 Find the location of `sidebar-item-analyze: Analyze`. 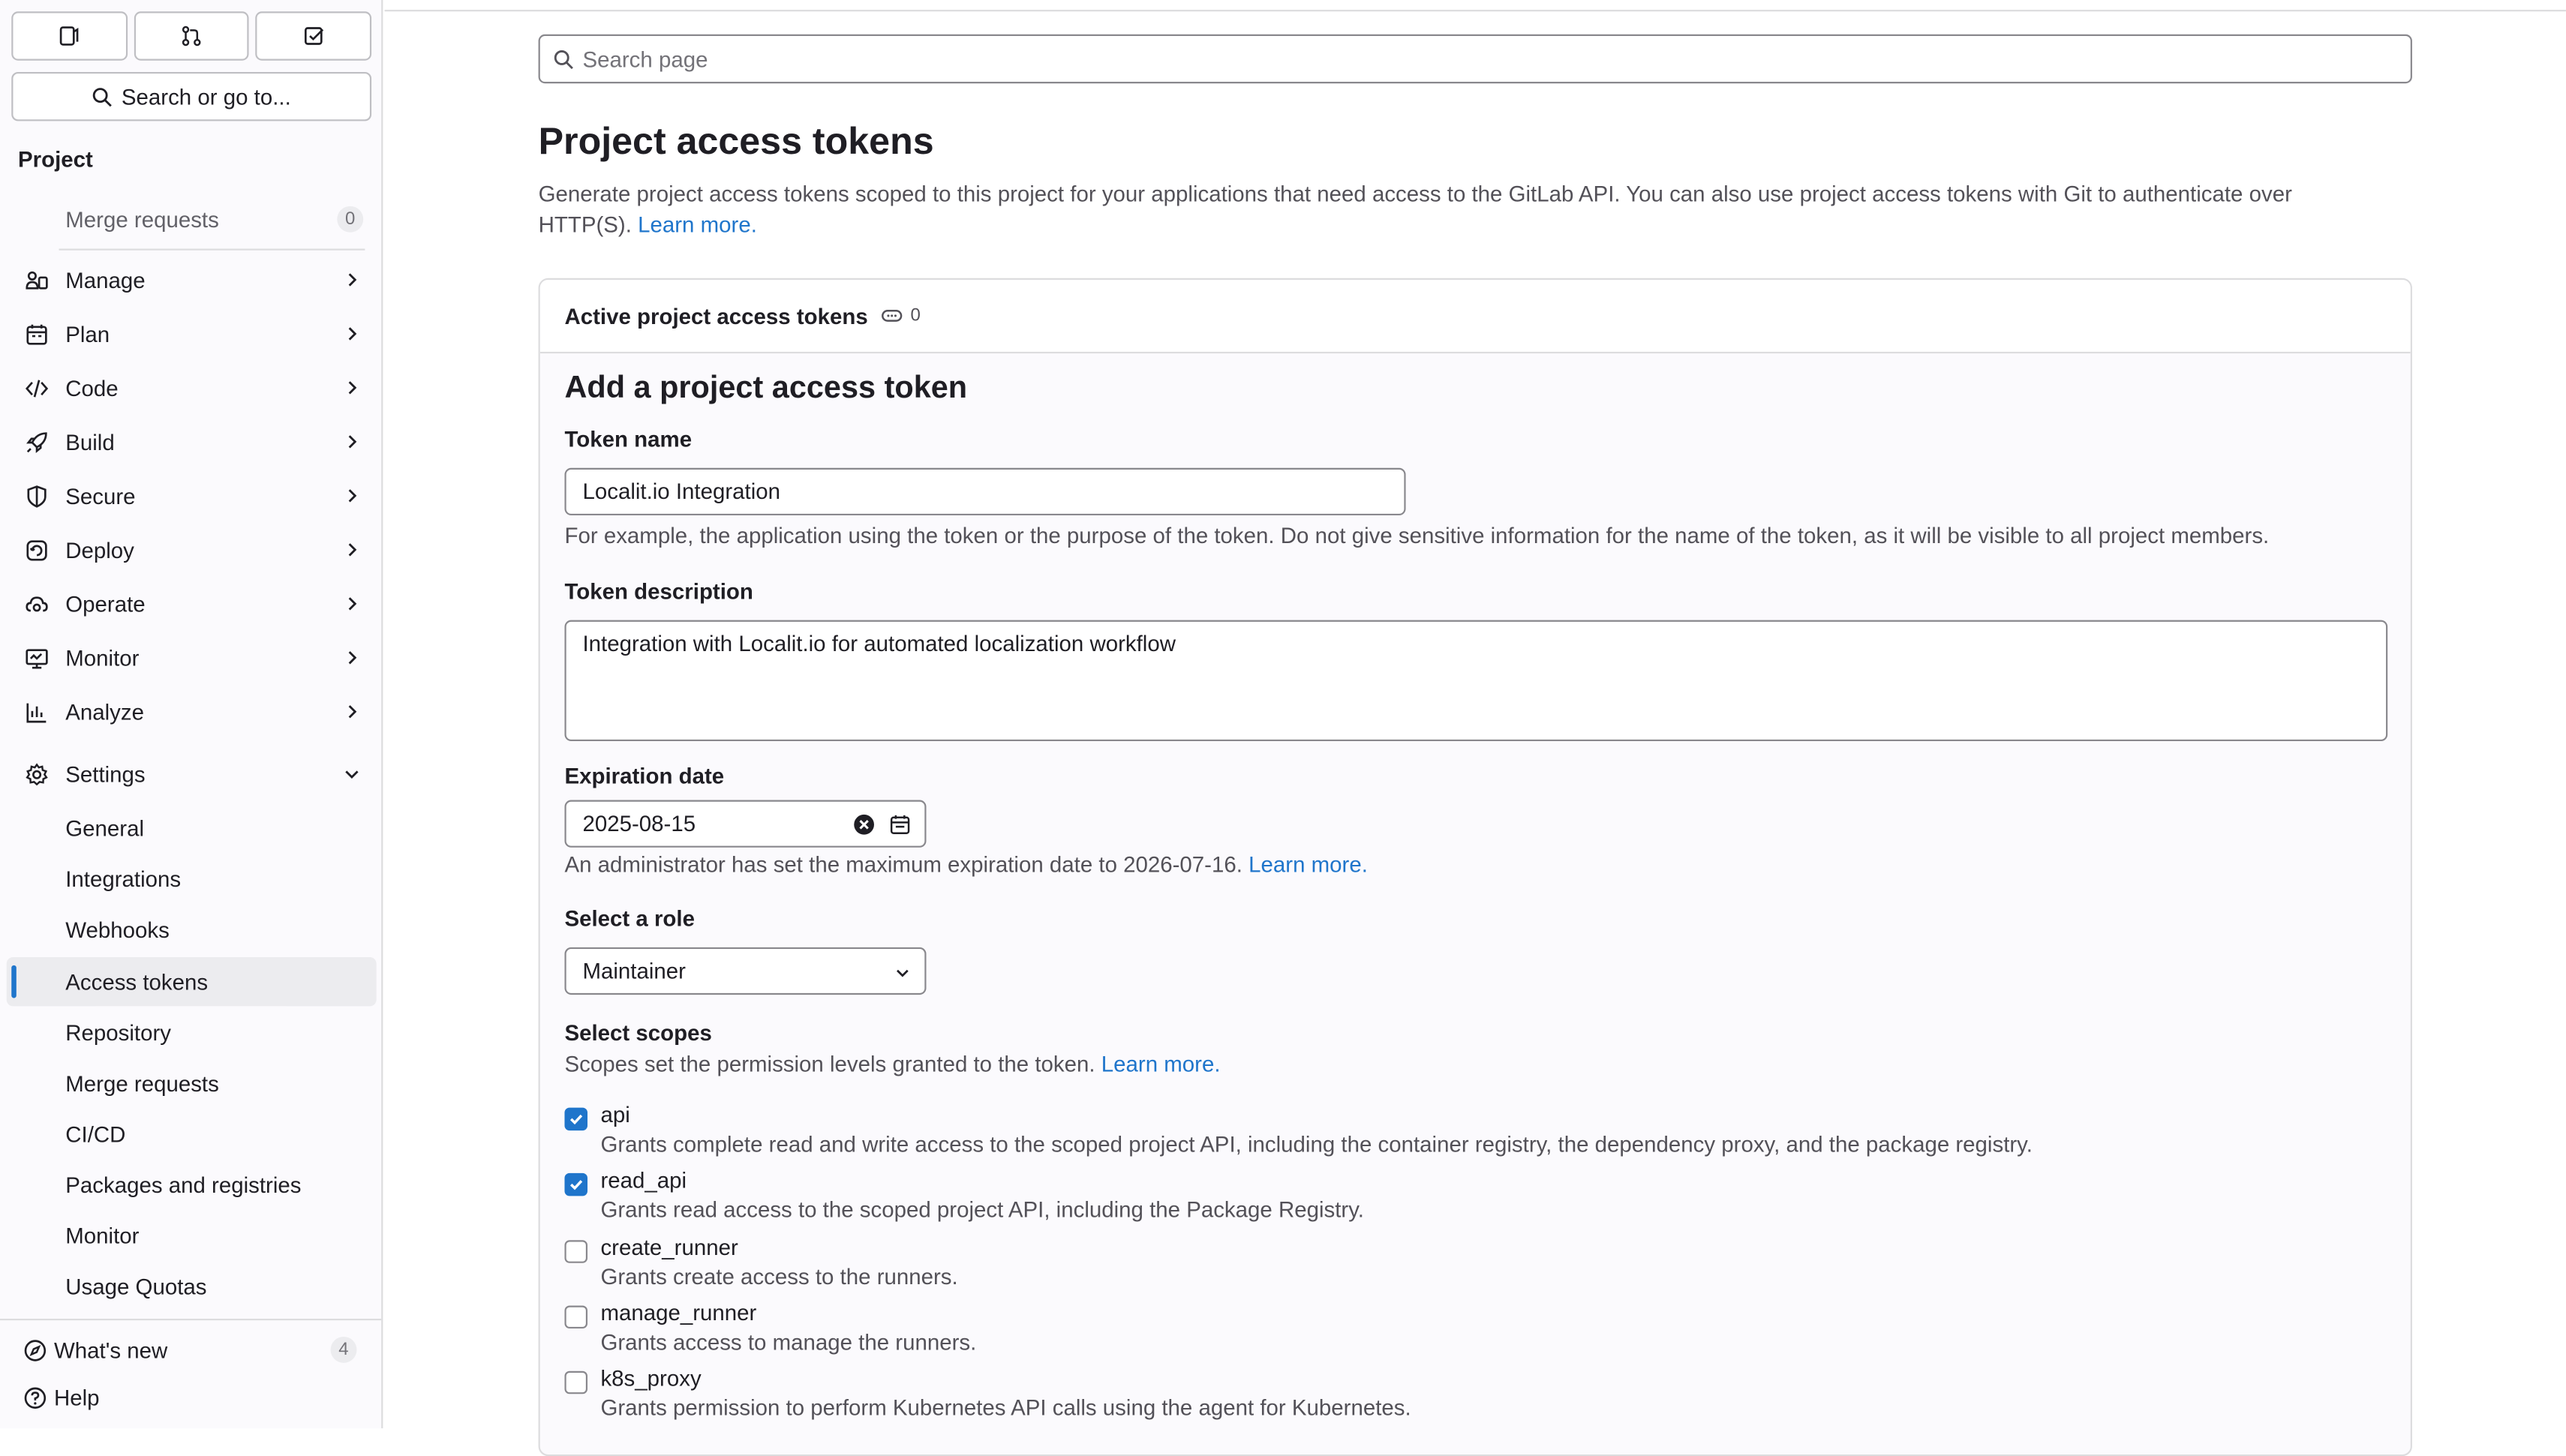

sidebar-item-analyze: Analyze is located at coordinates (192, 711).